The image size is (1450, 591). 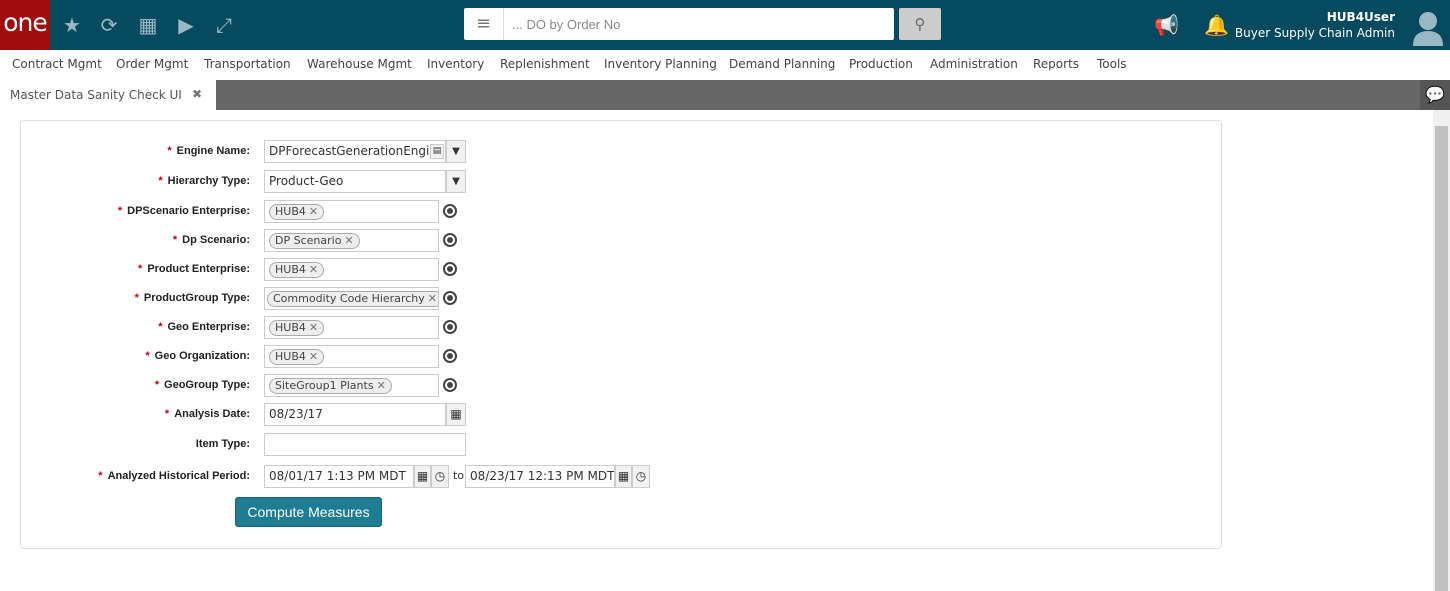 What do you see at coordinates (148, 25) in the screenshot?
I see `apps-grid-icon: ▦` at bounding box center [148, 25].